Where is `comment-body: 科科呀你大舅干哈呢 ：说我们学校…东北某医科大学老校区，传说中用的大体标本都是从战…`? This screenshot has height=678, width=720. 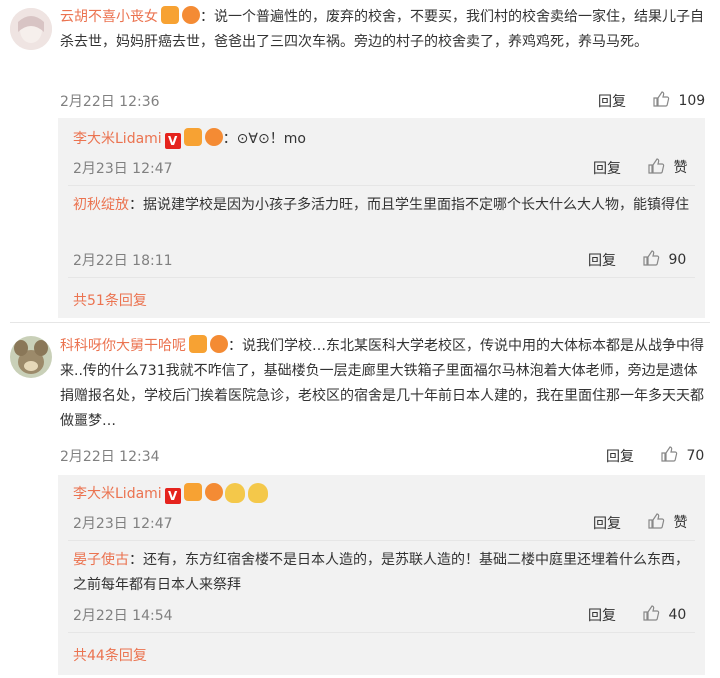 comment-body: 科科呀你大舅干哈呢 ：说我们学校…东北某医科大学老校区，传说中用的大体标本都是从战… is located at coordinates (382, 384).